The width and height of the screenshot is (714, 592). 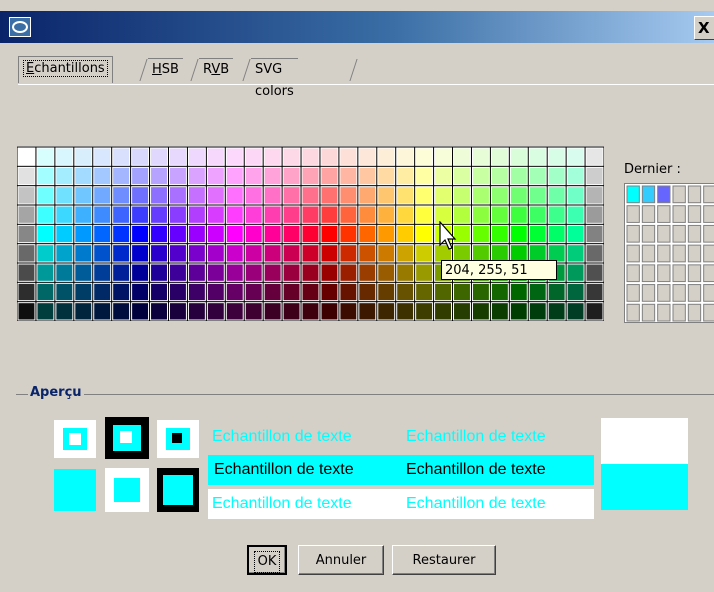 What do you see at coordinates (267, 560) in the screenshot?
I see `ok-button: OK` at bounding box center [267, 560].